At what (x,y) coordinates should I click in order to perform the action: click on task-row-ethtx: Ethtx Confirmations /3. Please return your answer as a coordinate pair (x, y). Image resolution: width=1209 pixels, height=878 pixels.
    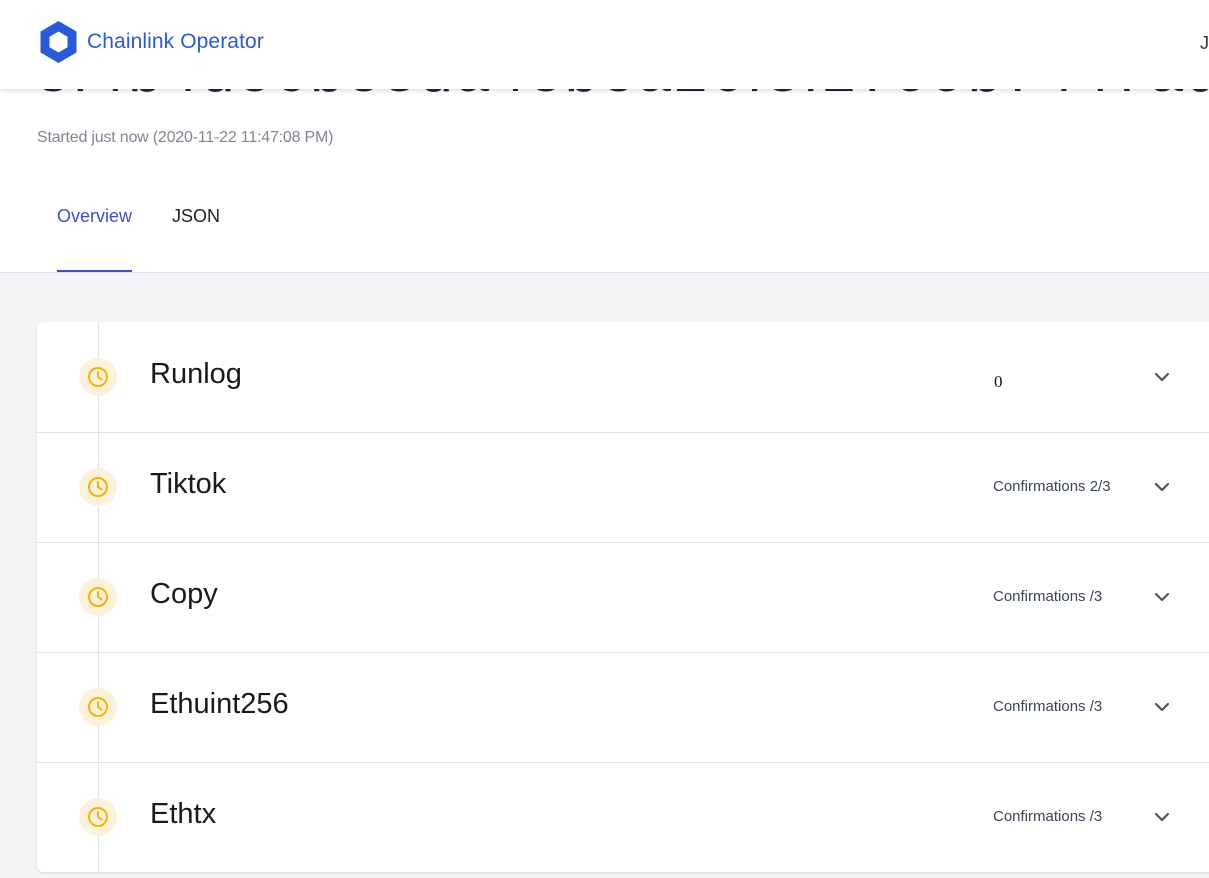
    Looking at the image, I should click on (623, 817).